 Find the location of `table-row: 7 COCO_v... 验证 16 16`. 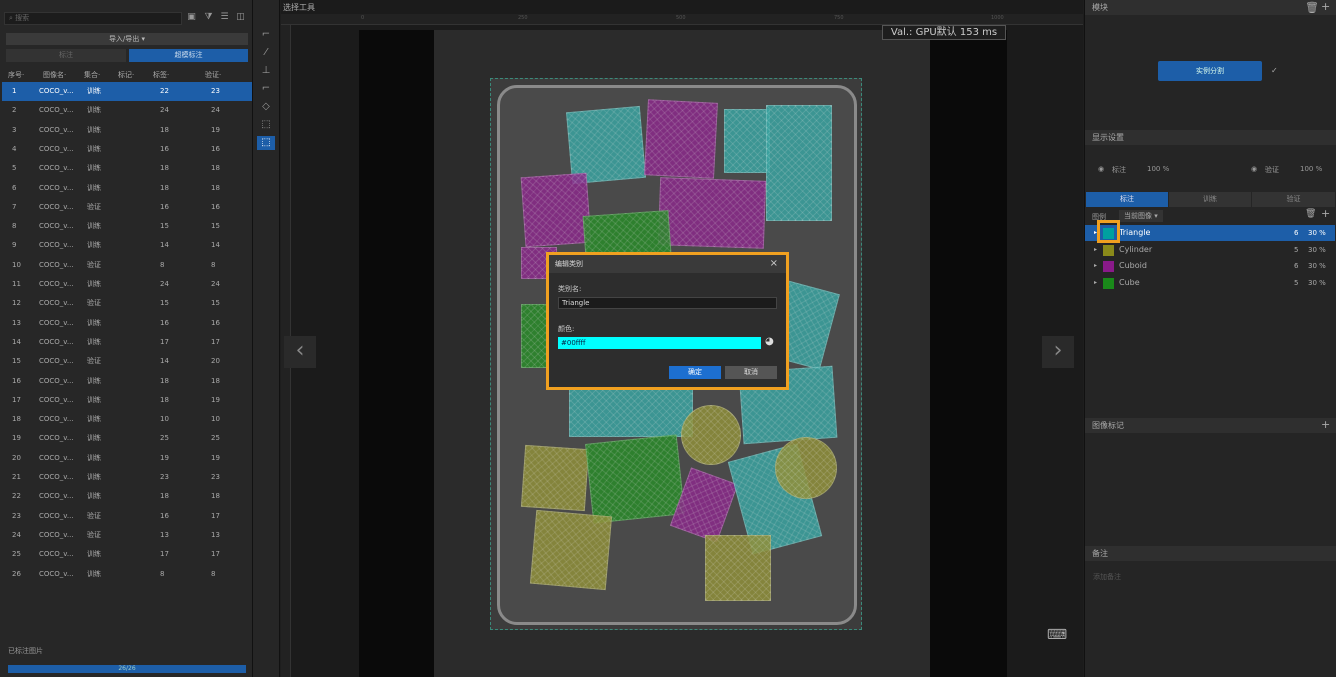

table-row: 7 COCO_v... 验证 16 16 is located at coordinates (127, 207).